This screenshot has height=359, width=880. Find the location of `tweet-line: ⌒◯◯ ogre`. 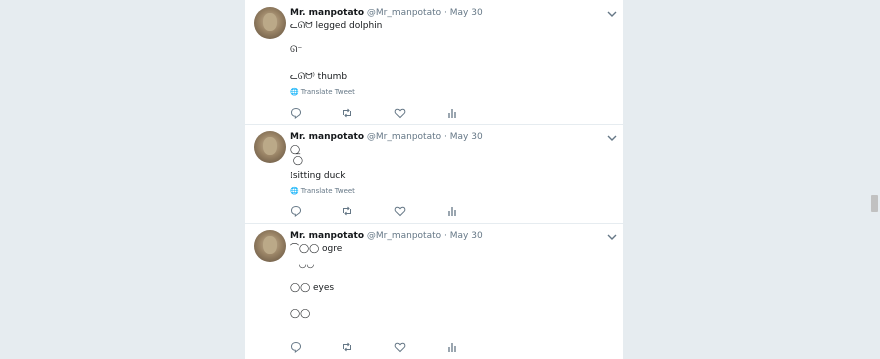

tweet-line: ⌒◯◯ ogre is located at coordinates (316, 249).